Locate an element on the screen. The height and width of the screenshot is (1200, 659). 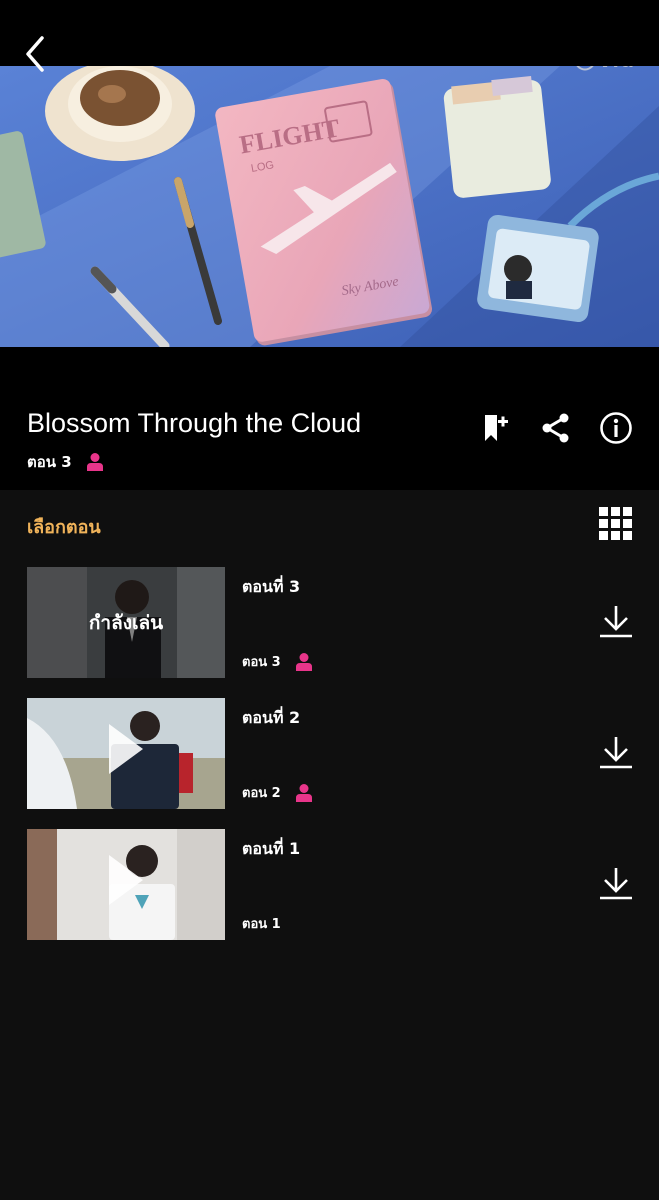
share-icon is located at coordinates (555, 428).